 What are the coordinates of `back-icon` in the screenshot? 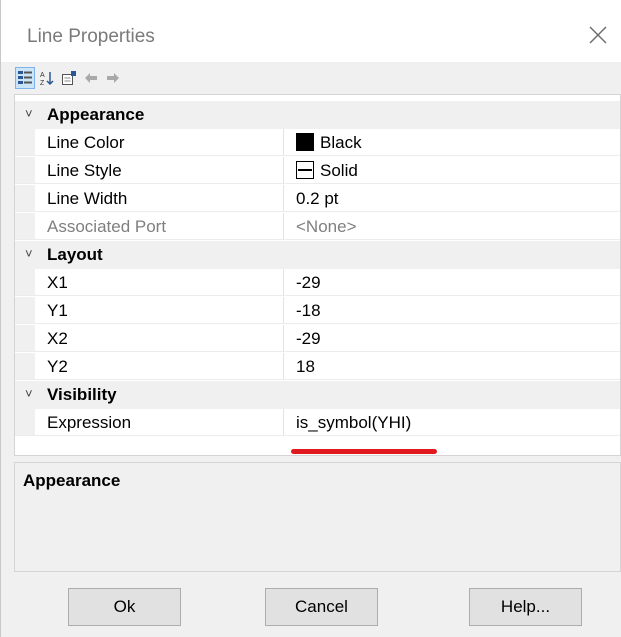 It's located at (91, 78).